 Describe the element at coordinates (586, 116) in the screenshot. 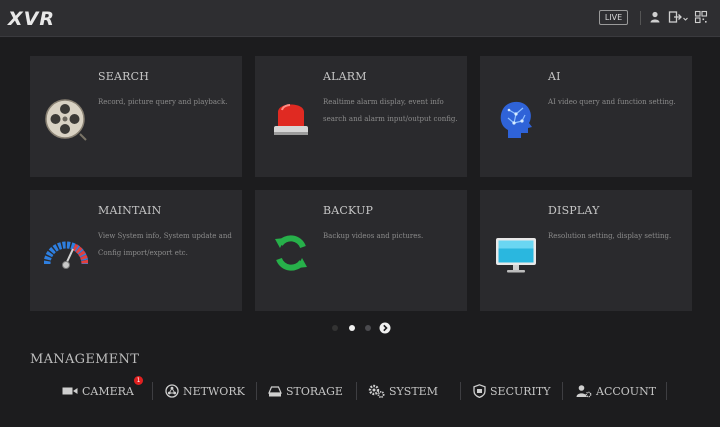

I see `tile-ai: AI AI video query and function setting.` at that location.